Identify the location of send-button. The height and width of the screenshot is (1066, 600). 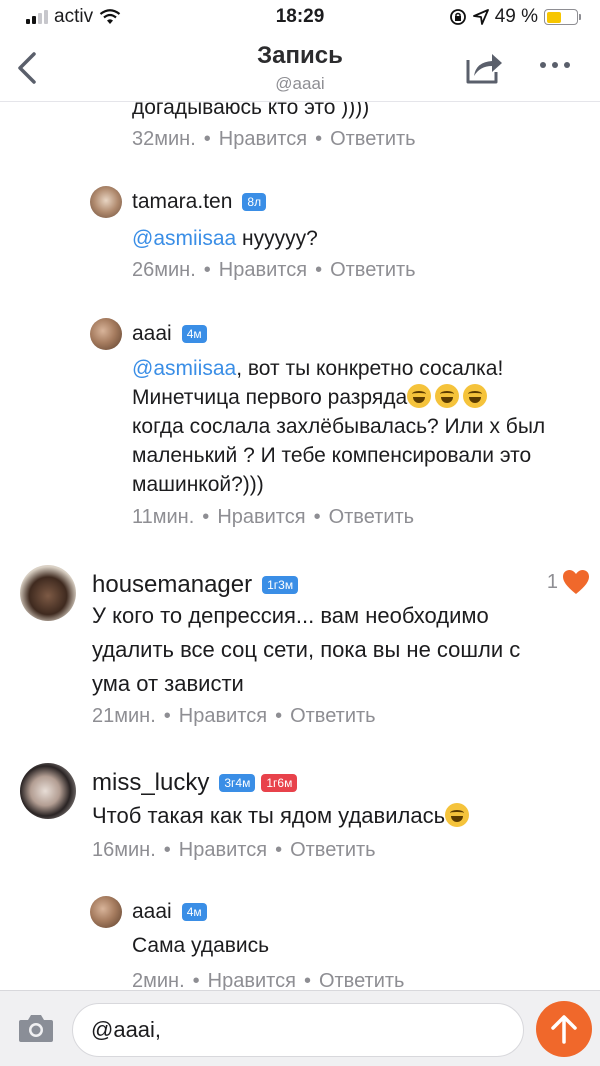
(564, 1029).